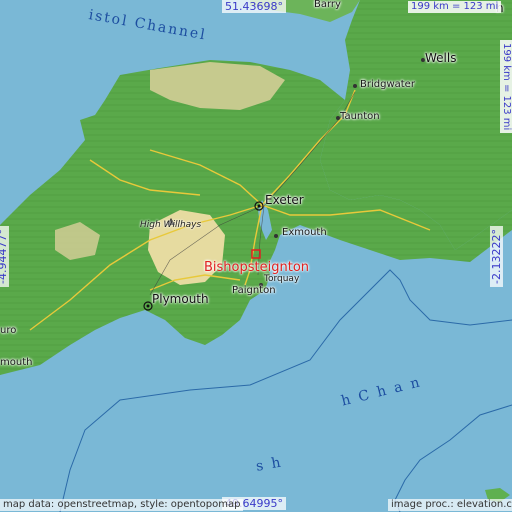 The height and width of the screenshot is (512, 512). Describe the element at coordinates (360, 116) in the screenshot. I see `taunton-label: Taunton` at that location.